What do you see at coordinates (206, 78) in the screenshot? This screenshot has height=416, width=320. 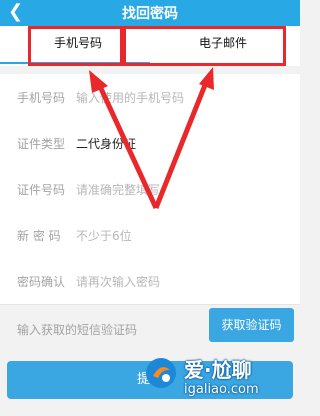 I see `arrow-right-head` at bounding box center [206, 78].